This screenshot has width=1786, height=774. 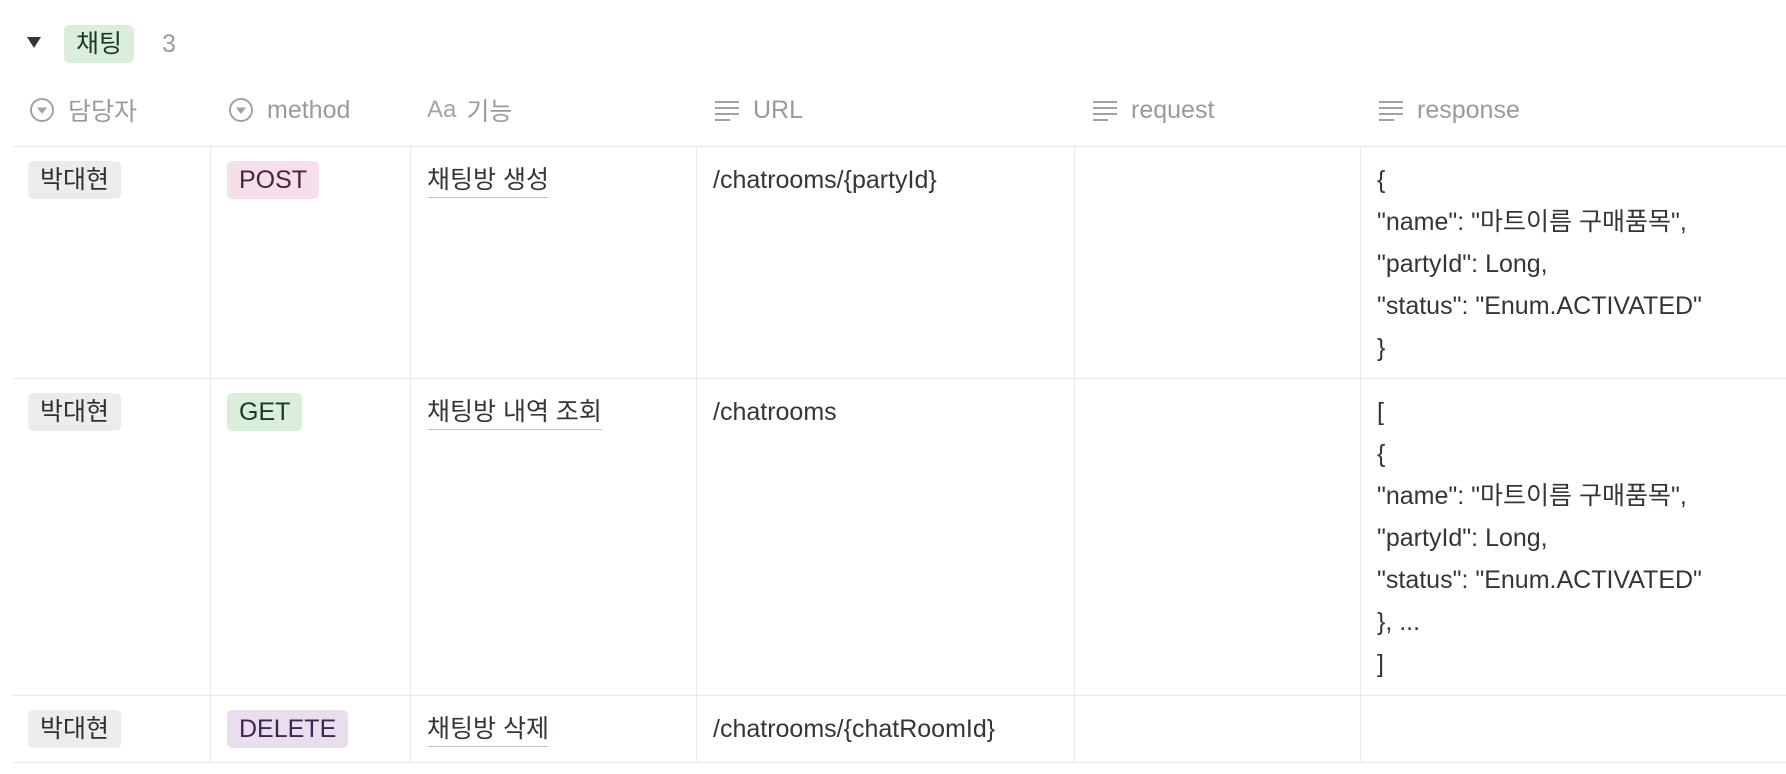 What do you see at coordinates (169, 43) in the screenshot?
I see `group-count: 3` at bounding box center [169, 43].